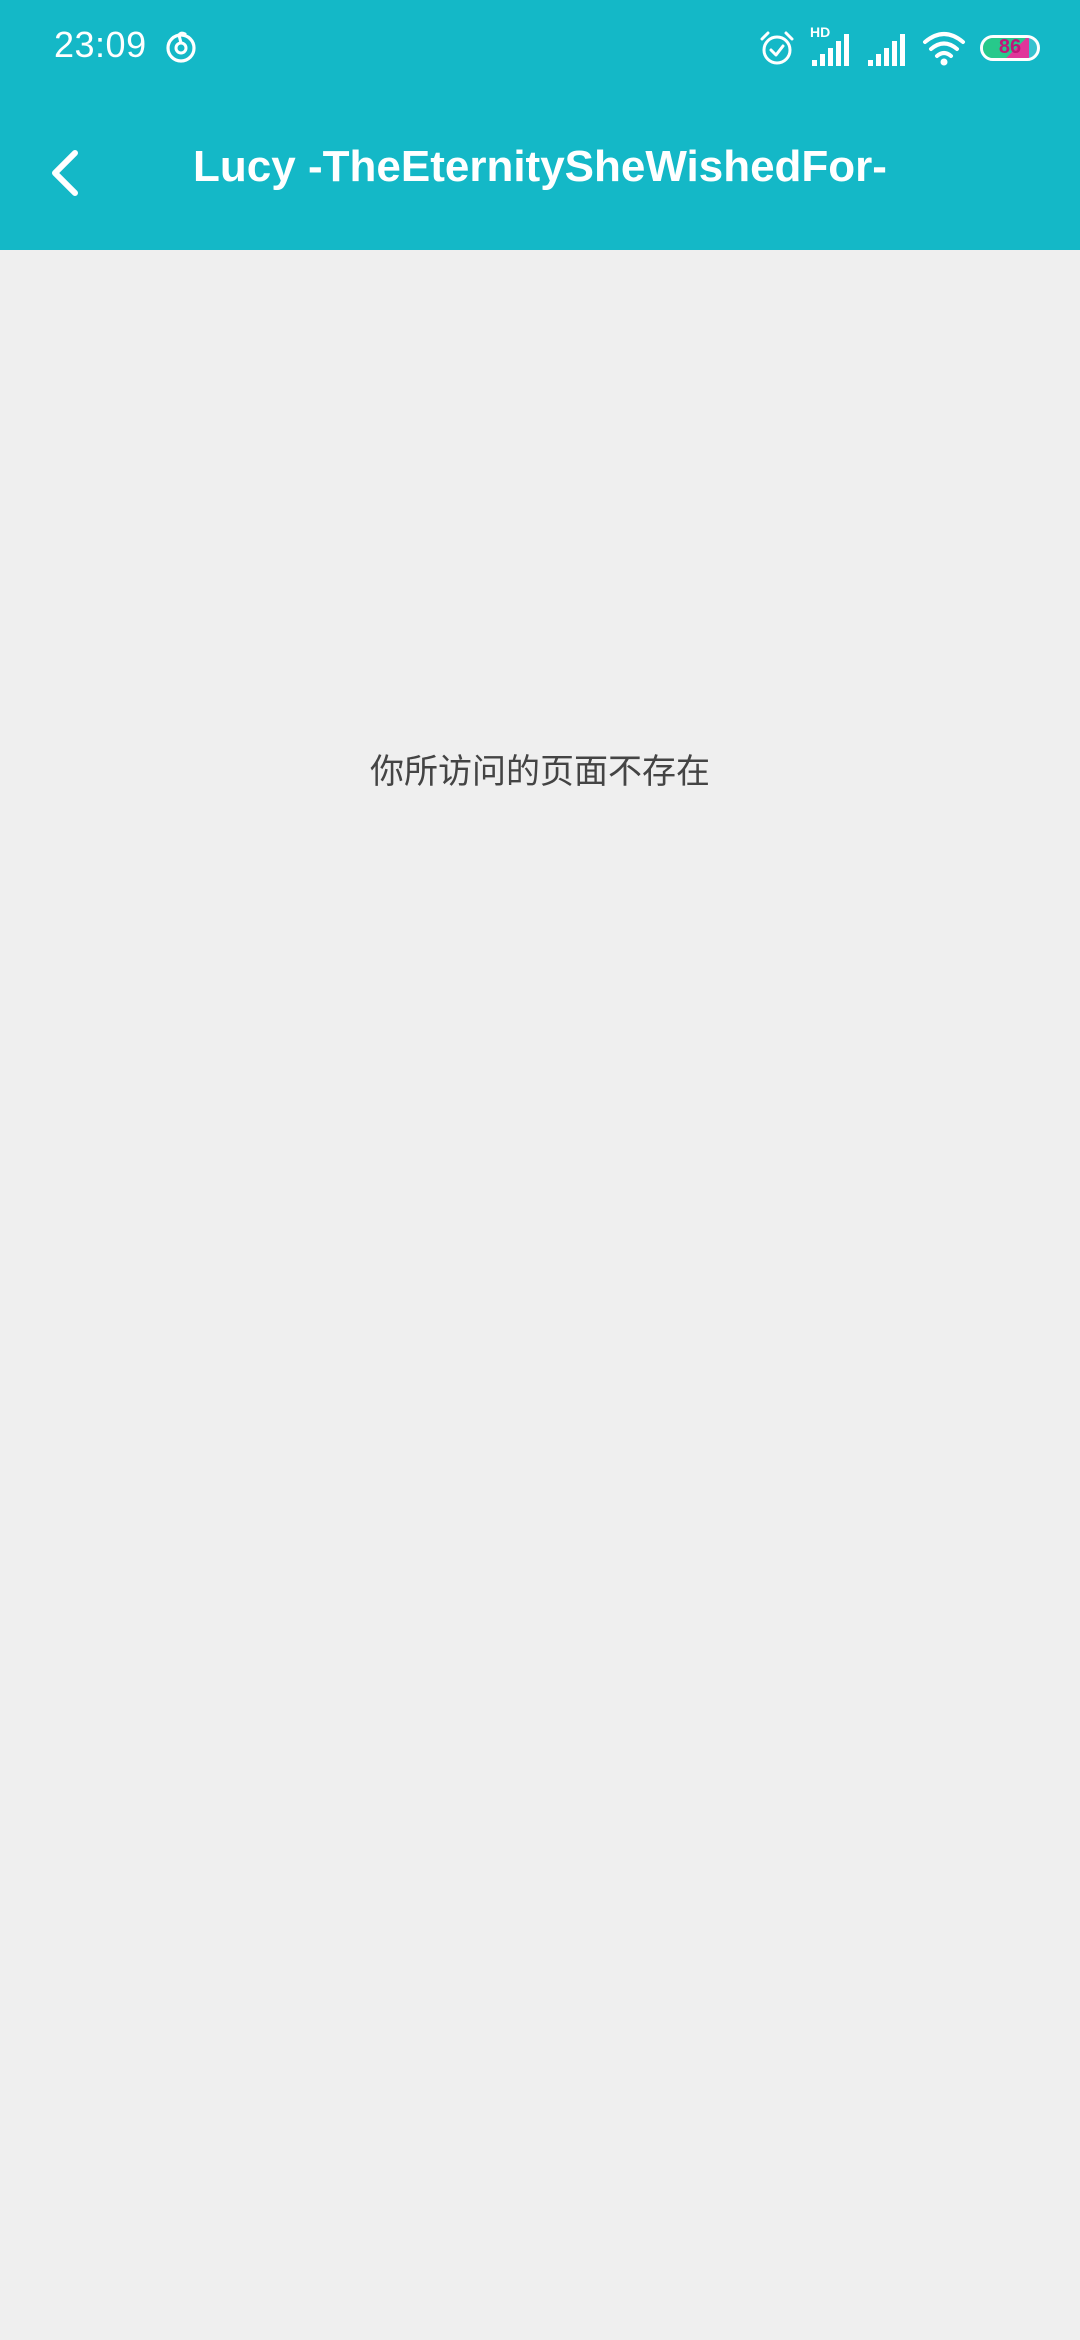 The height and width of the screenshot is (2340, 1080). I want to click on status-icons: HD 86, so click(899, 47).